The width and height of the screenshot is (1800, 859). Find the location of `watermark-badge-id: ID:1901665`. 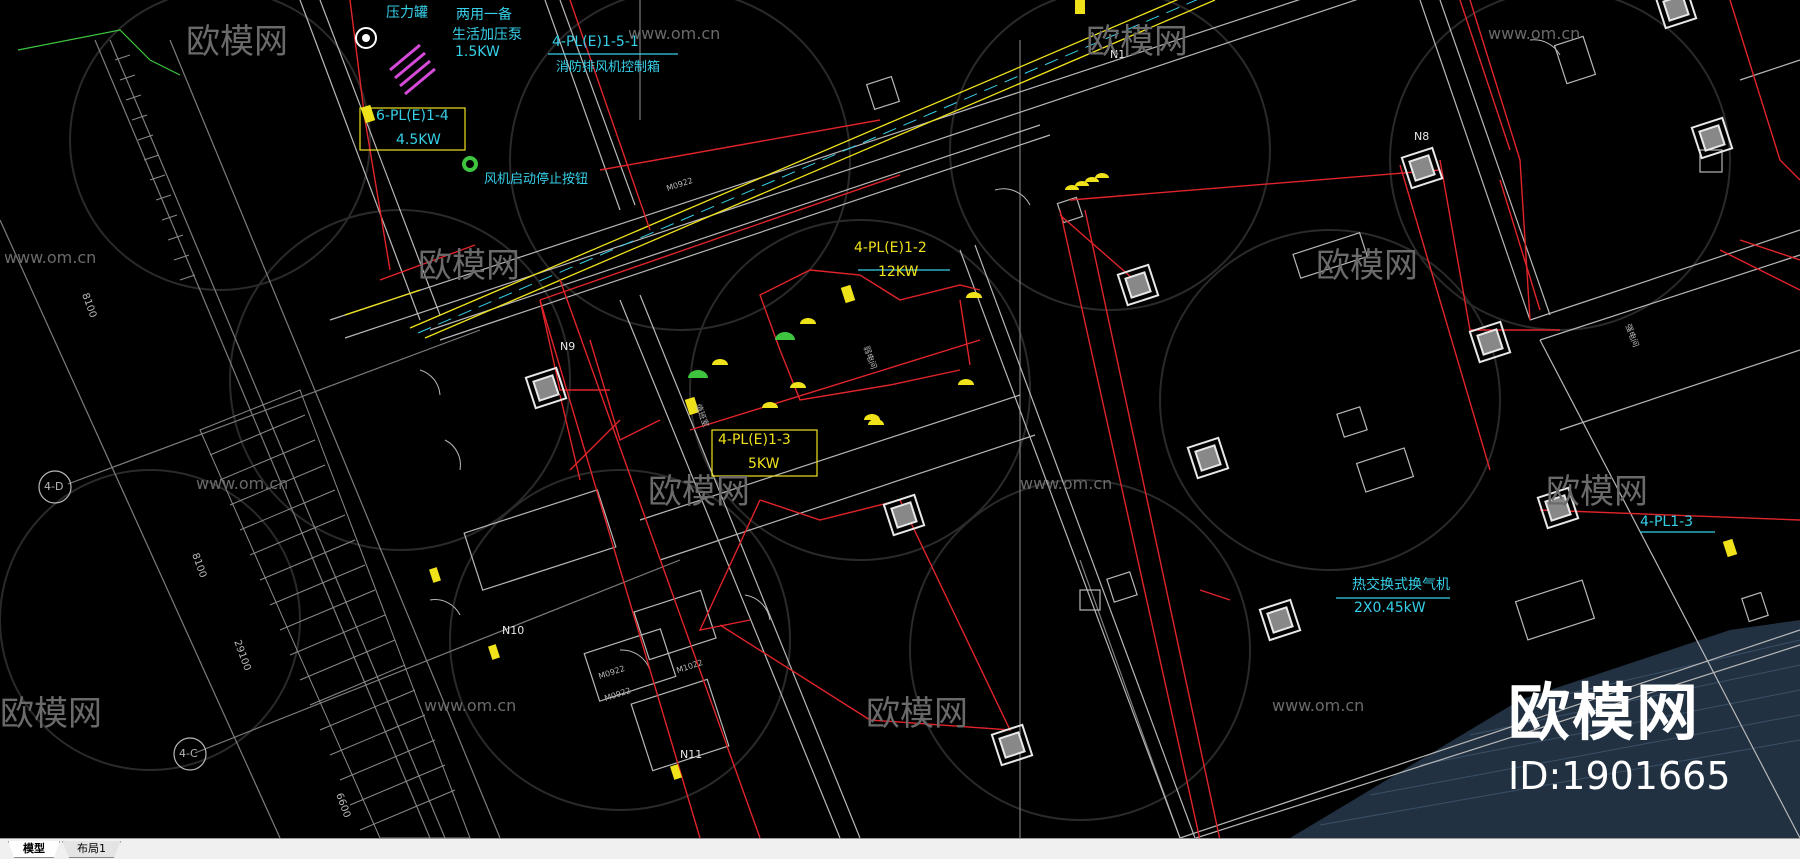

watermark-badge-id: ID:1901665 is located at coordinates (1619, 776).